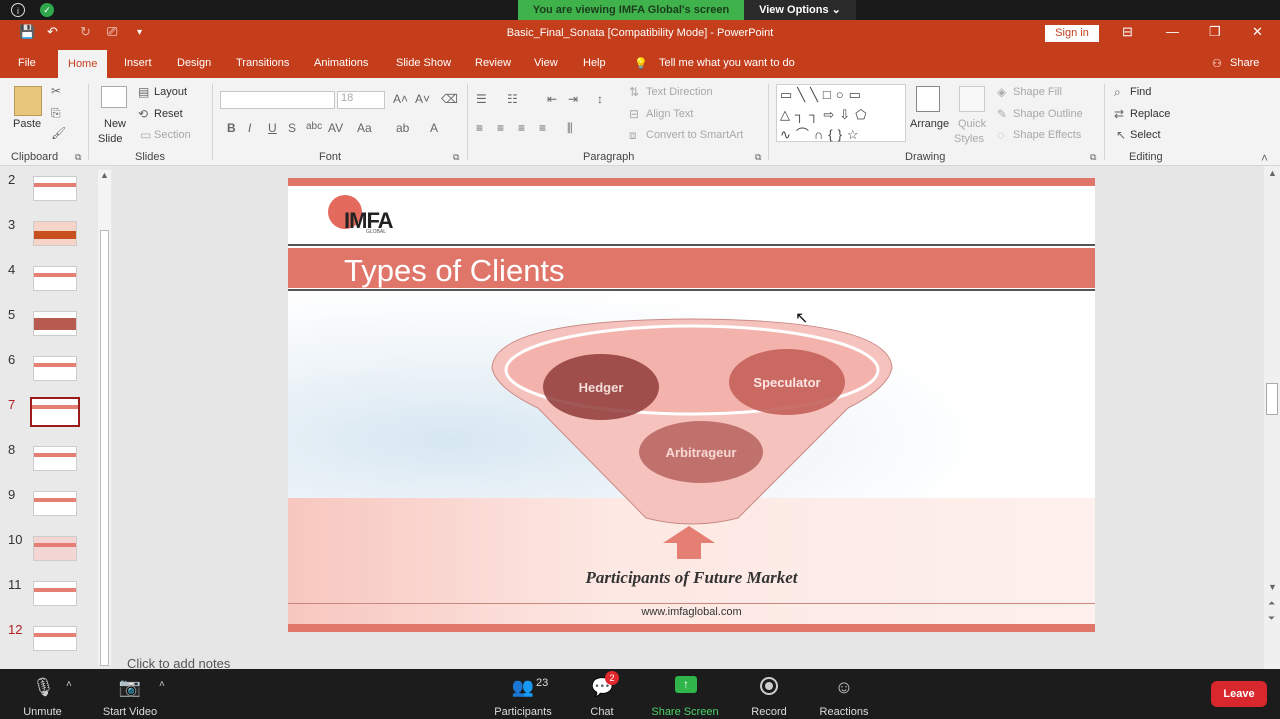 Image resolution: width=1280 pixels, height=719 pixels. Describe the element at coordinates (130, 687) in the screenshot. I see `video-off-icon: 📷` at that location.